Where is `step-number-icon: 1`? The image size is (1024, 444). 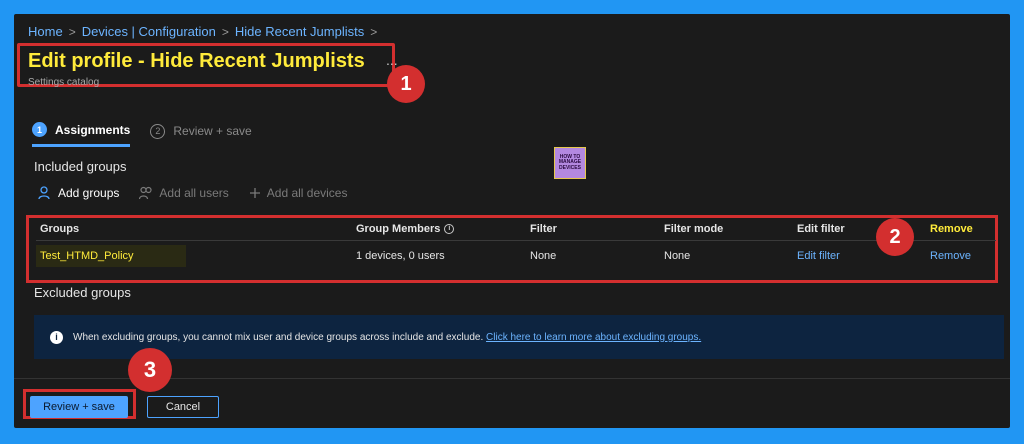 step-number-icon: 1 is located at coordinates (39, 129).